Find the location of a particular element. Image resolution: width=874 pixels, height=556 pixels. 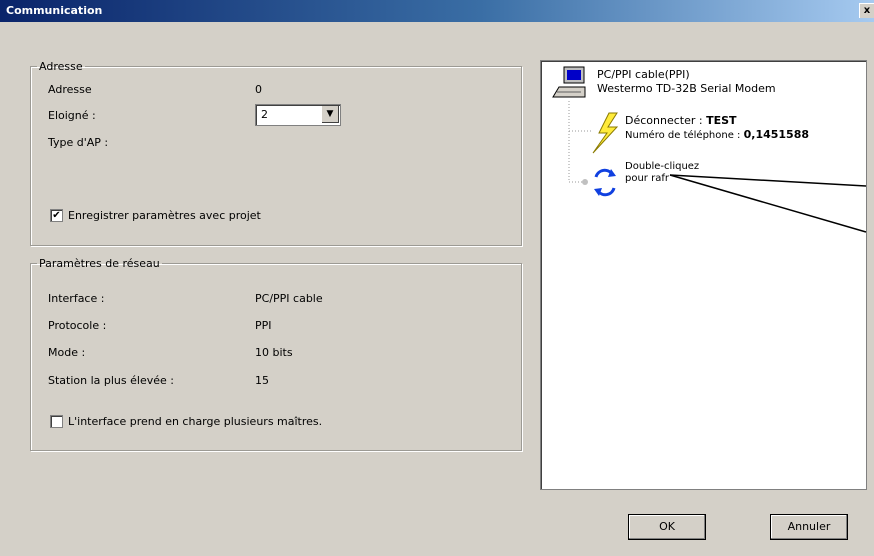

cancel-button: Annuler is located at coordinates (809, 527).